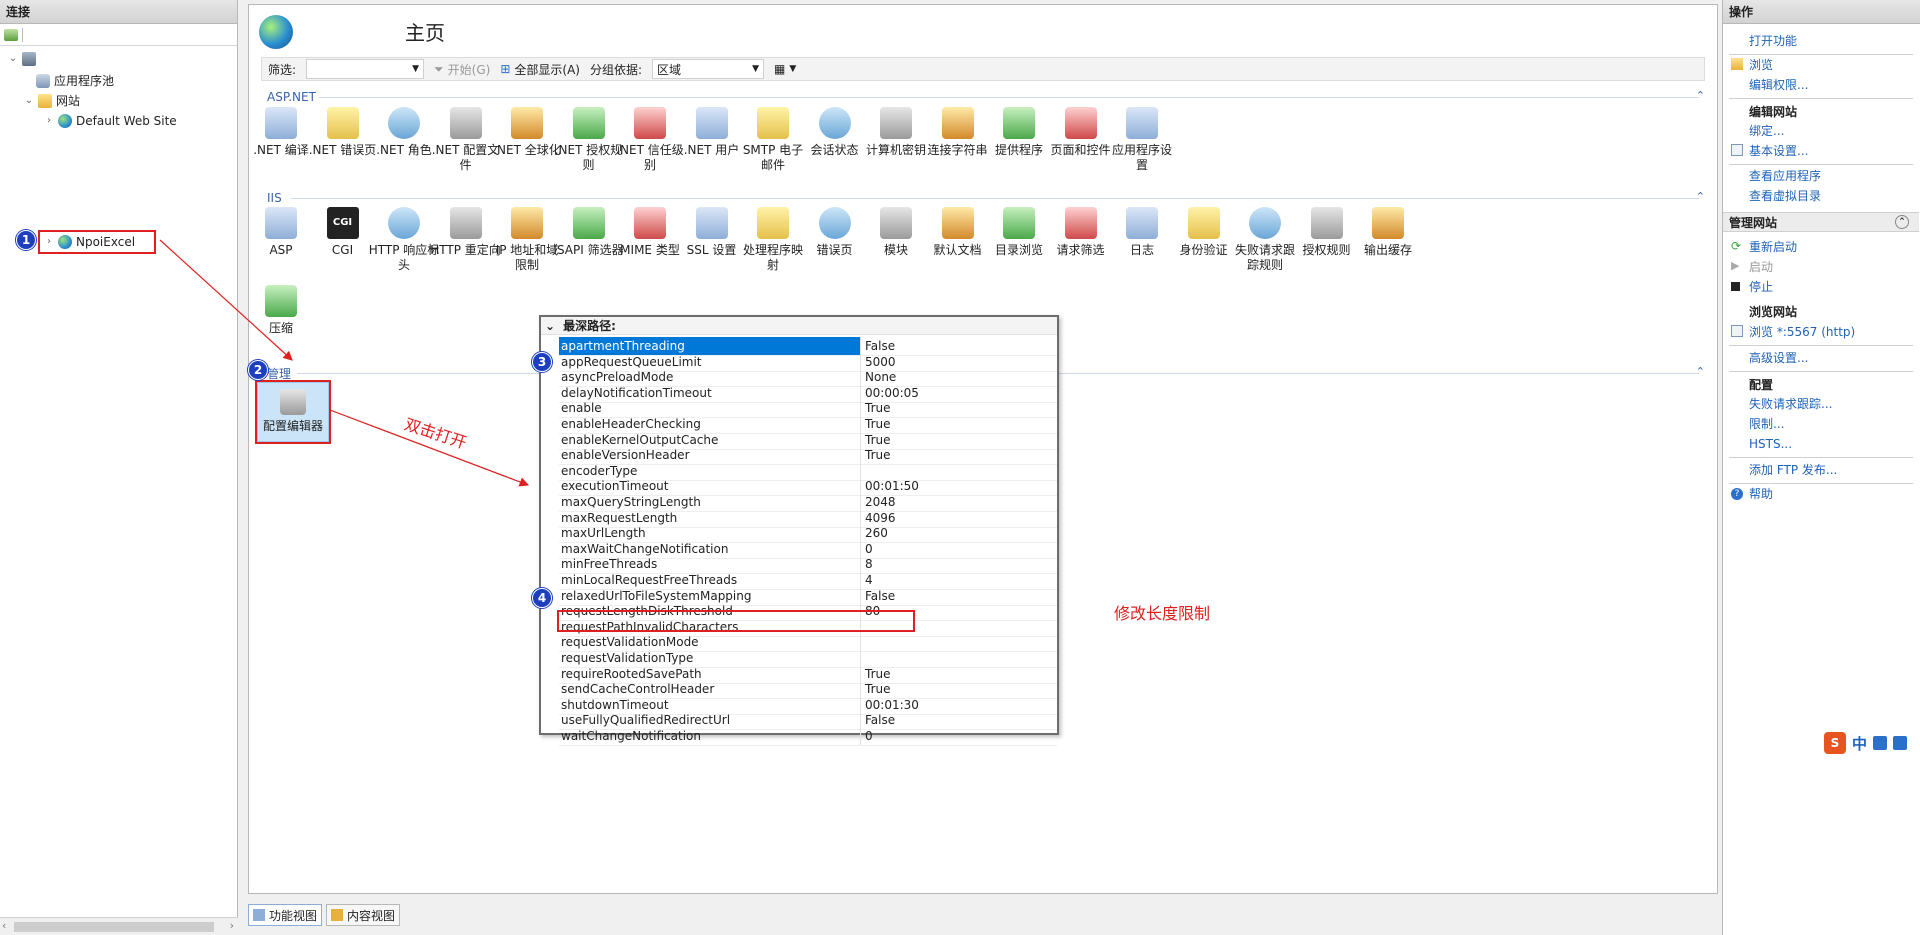 This screenshot has width=1920, height=935. What do you see at coordinates (1773, 247) in the screenshot?
I see `action-restart: 重新启动` at bounding box center [1773, 247].